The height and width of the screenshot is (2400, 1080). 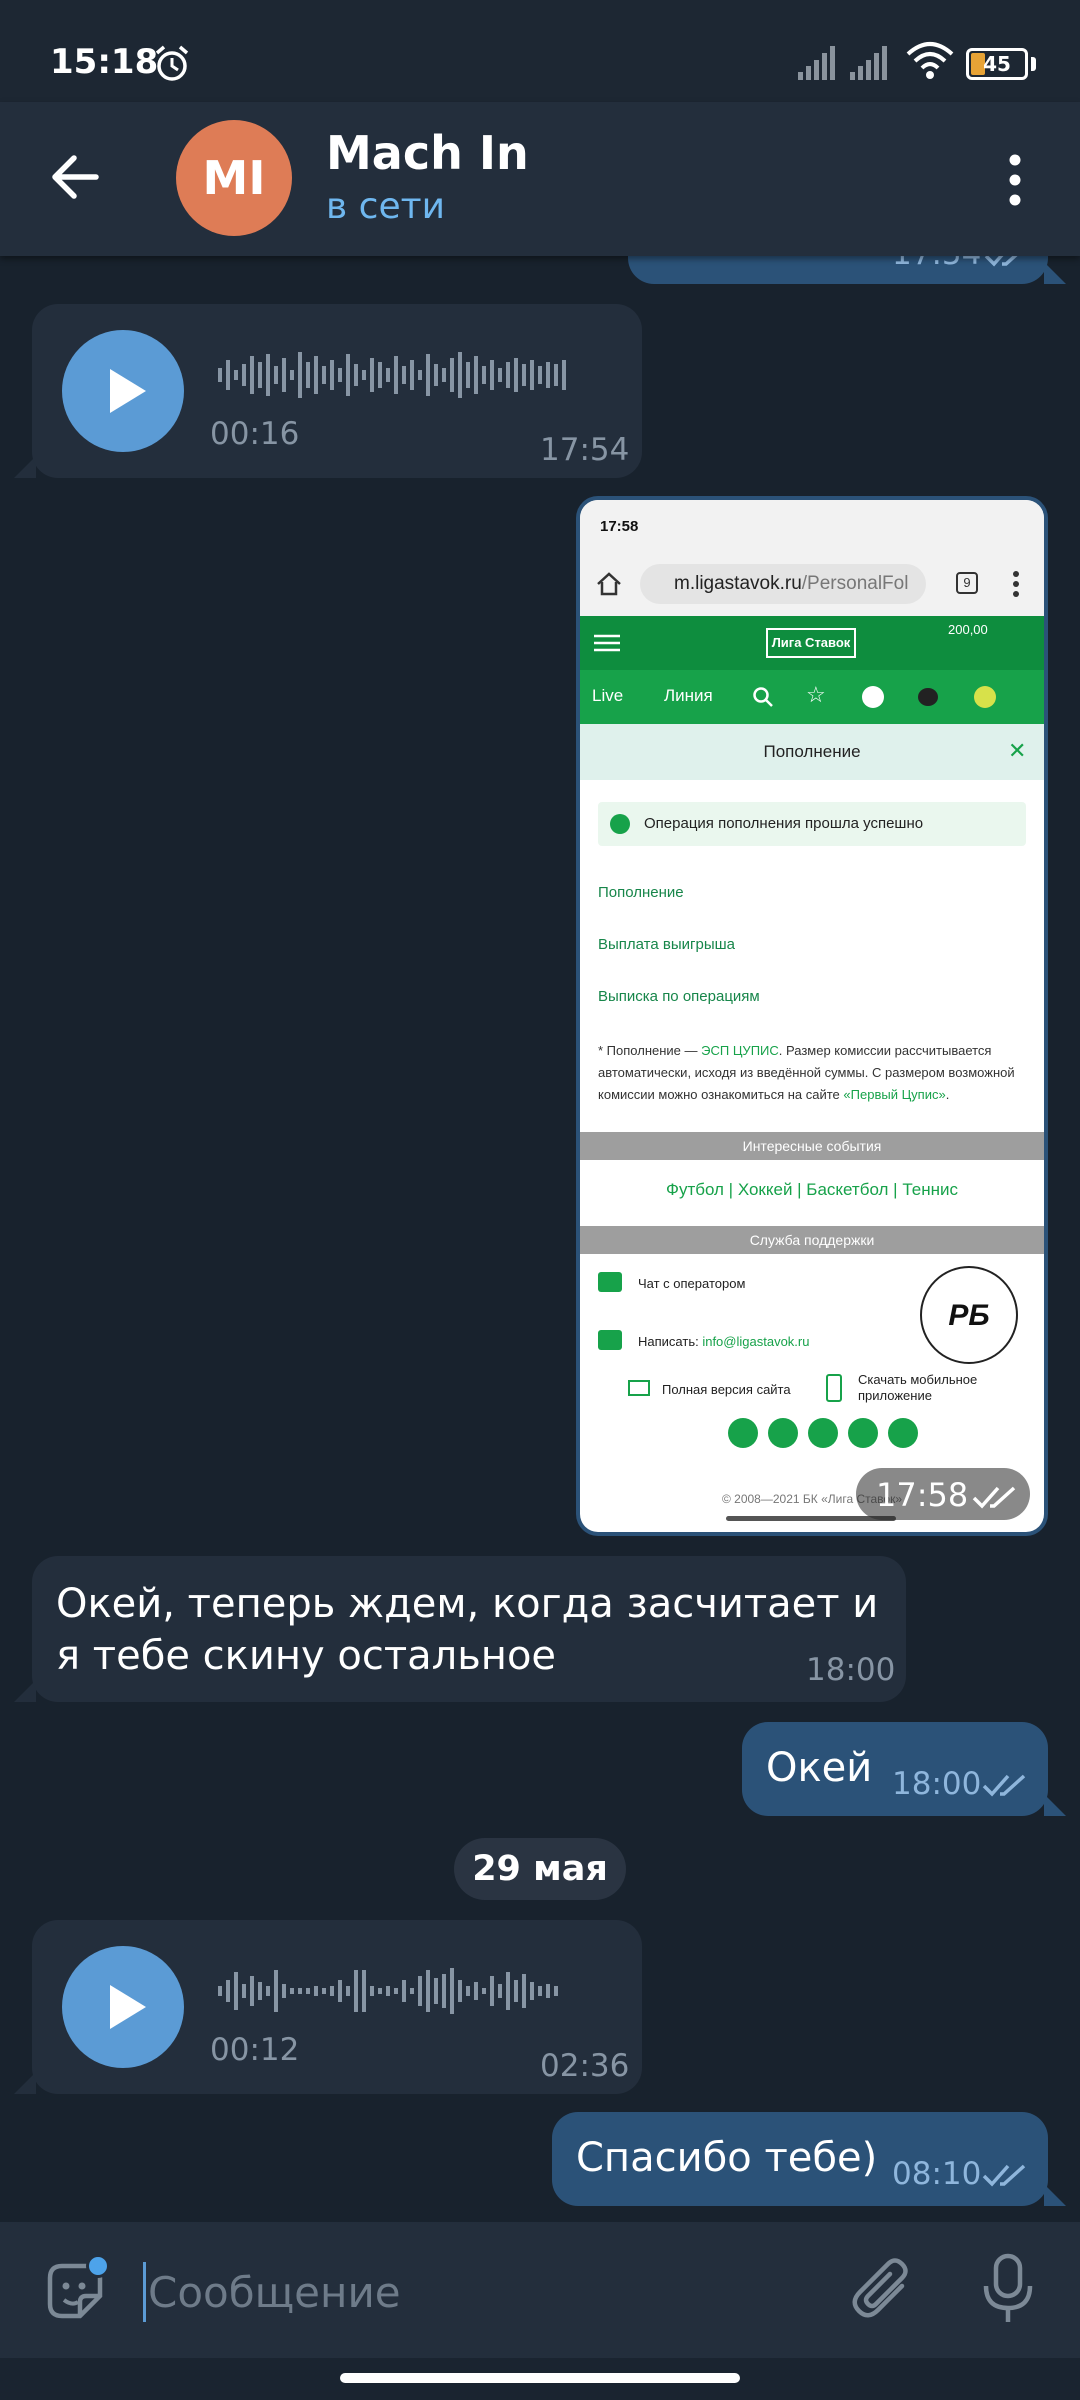 I want to click on more-menu-icon, so click(x=1015, y=180).